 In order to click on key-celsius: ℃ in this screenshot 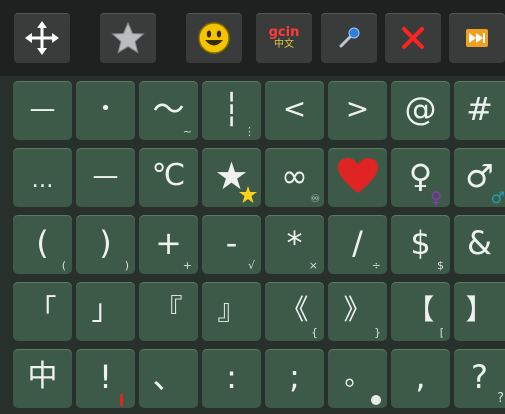, I will do `click(168, 177)`.